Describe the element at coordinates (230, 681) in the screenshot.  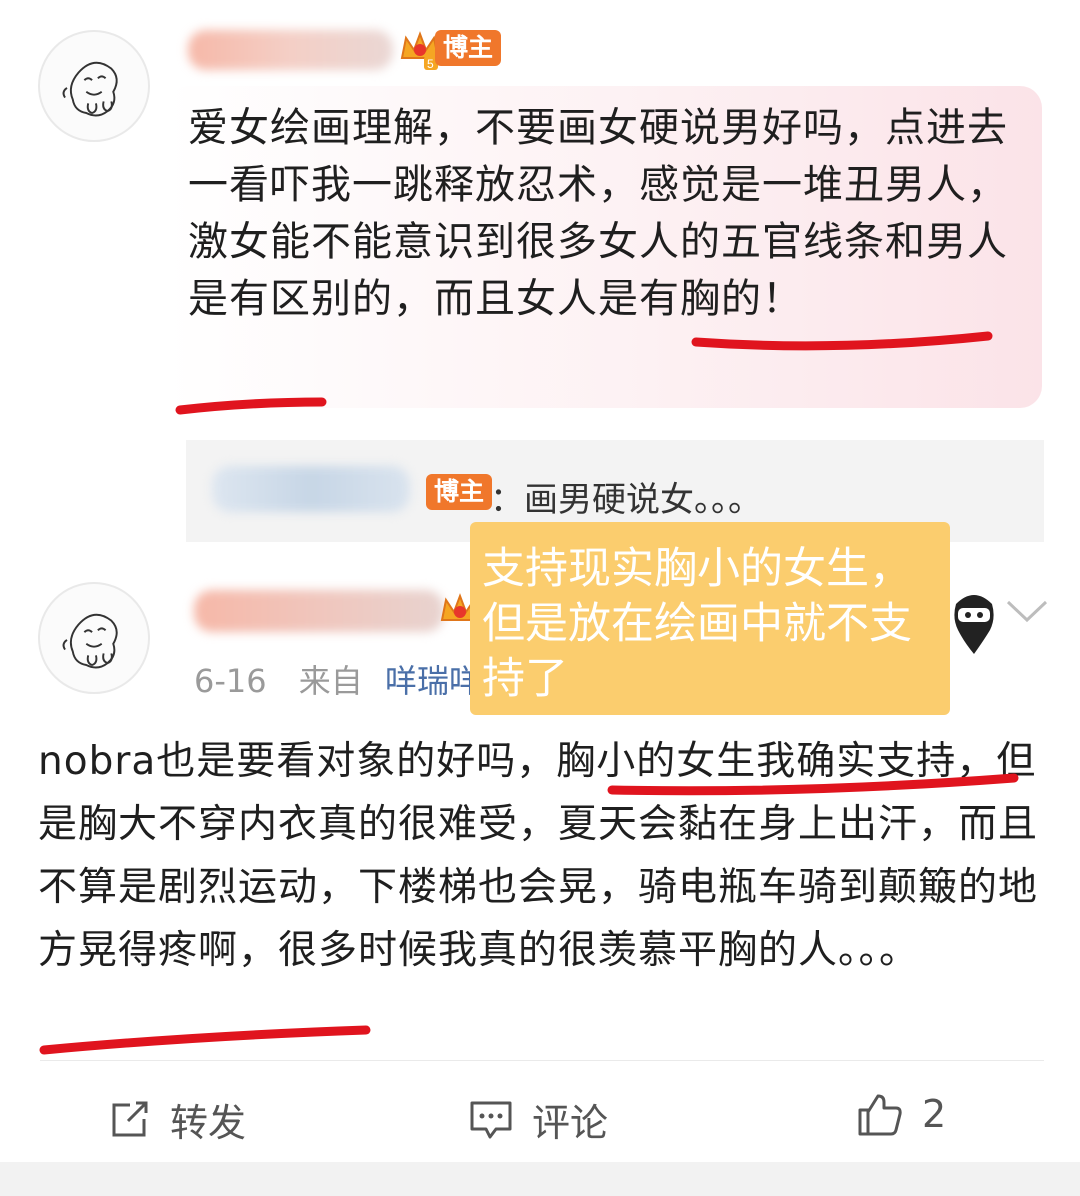
I see `comment-date: 6-16` at that location.